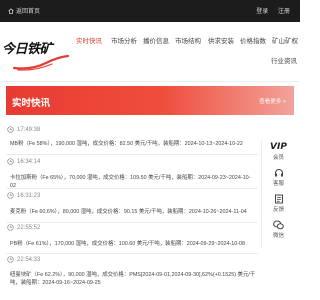 Image resolution: width=320 pixels, height=300 pixels. I want to click on news-time-label: 22:55:52, so click(29, 227).